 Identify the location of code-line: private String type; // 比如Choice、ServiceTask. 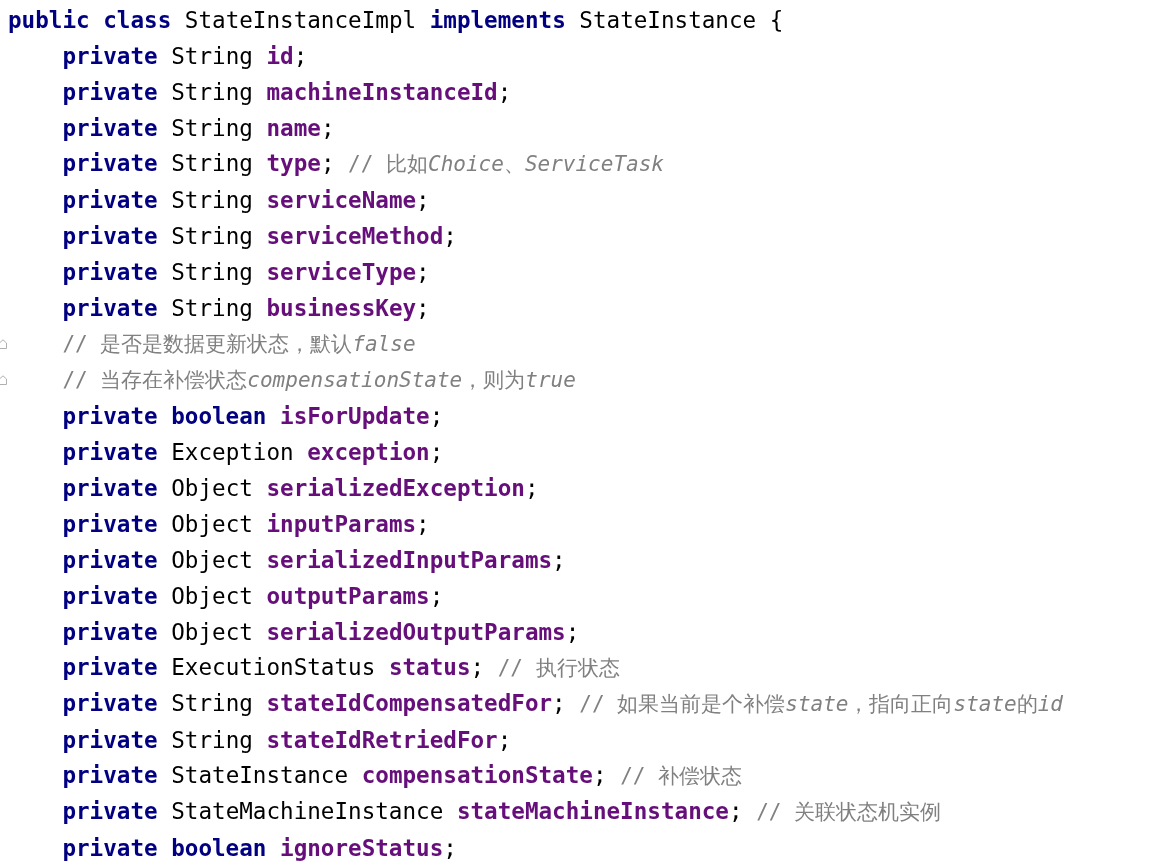
(362, 164).